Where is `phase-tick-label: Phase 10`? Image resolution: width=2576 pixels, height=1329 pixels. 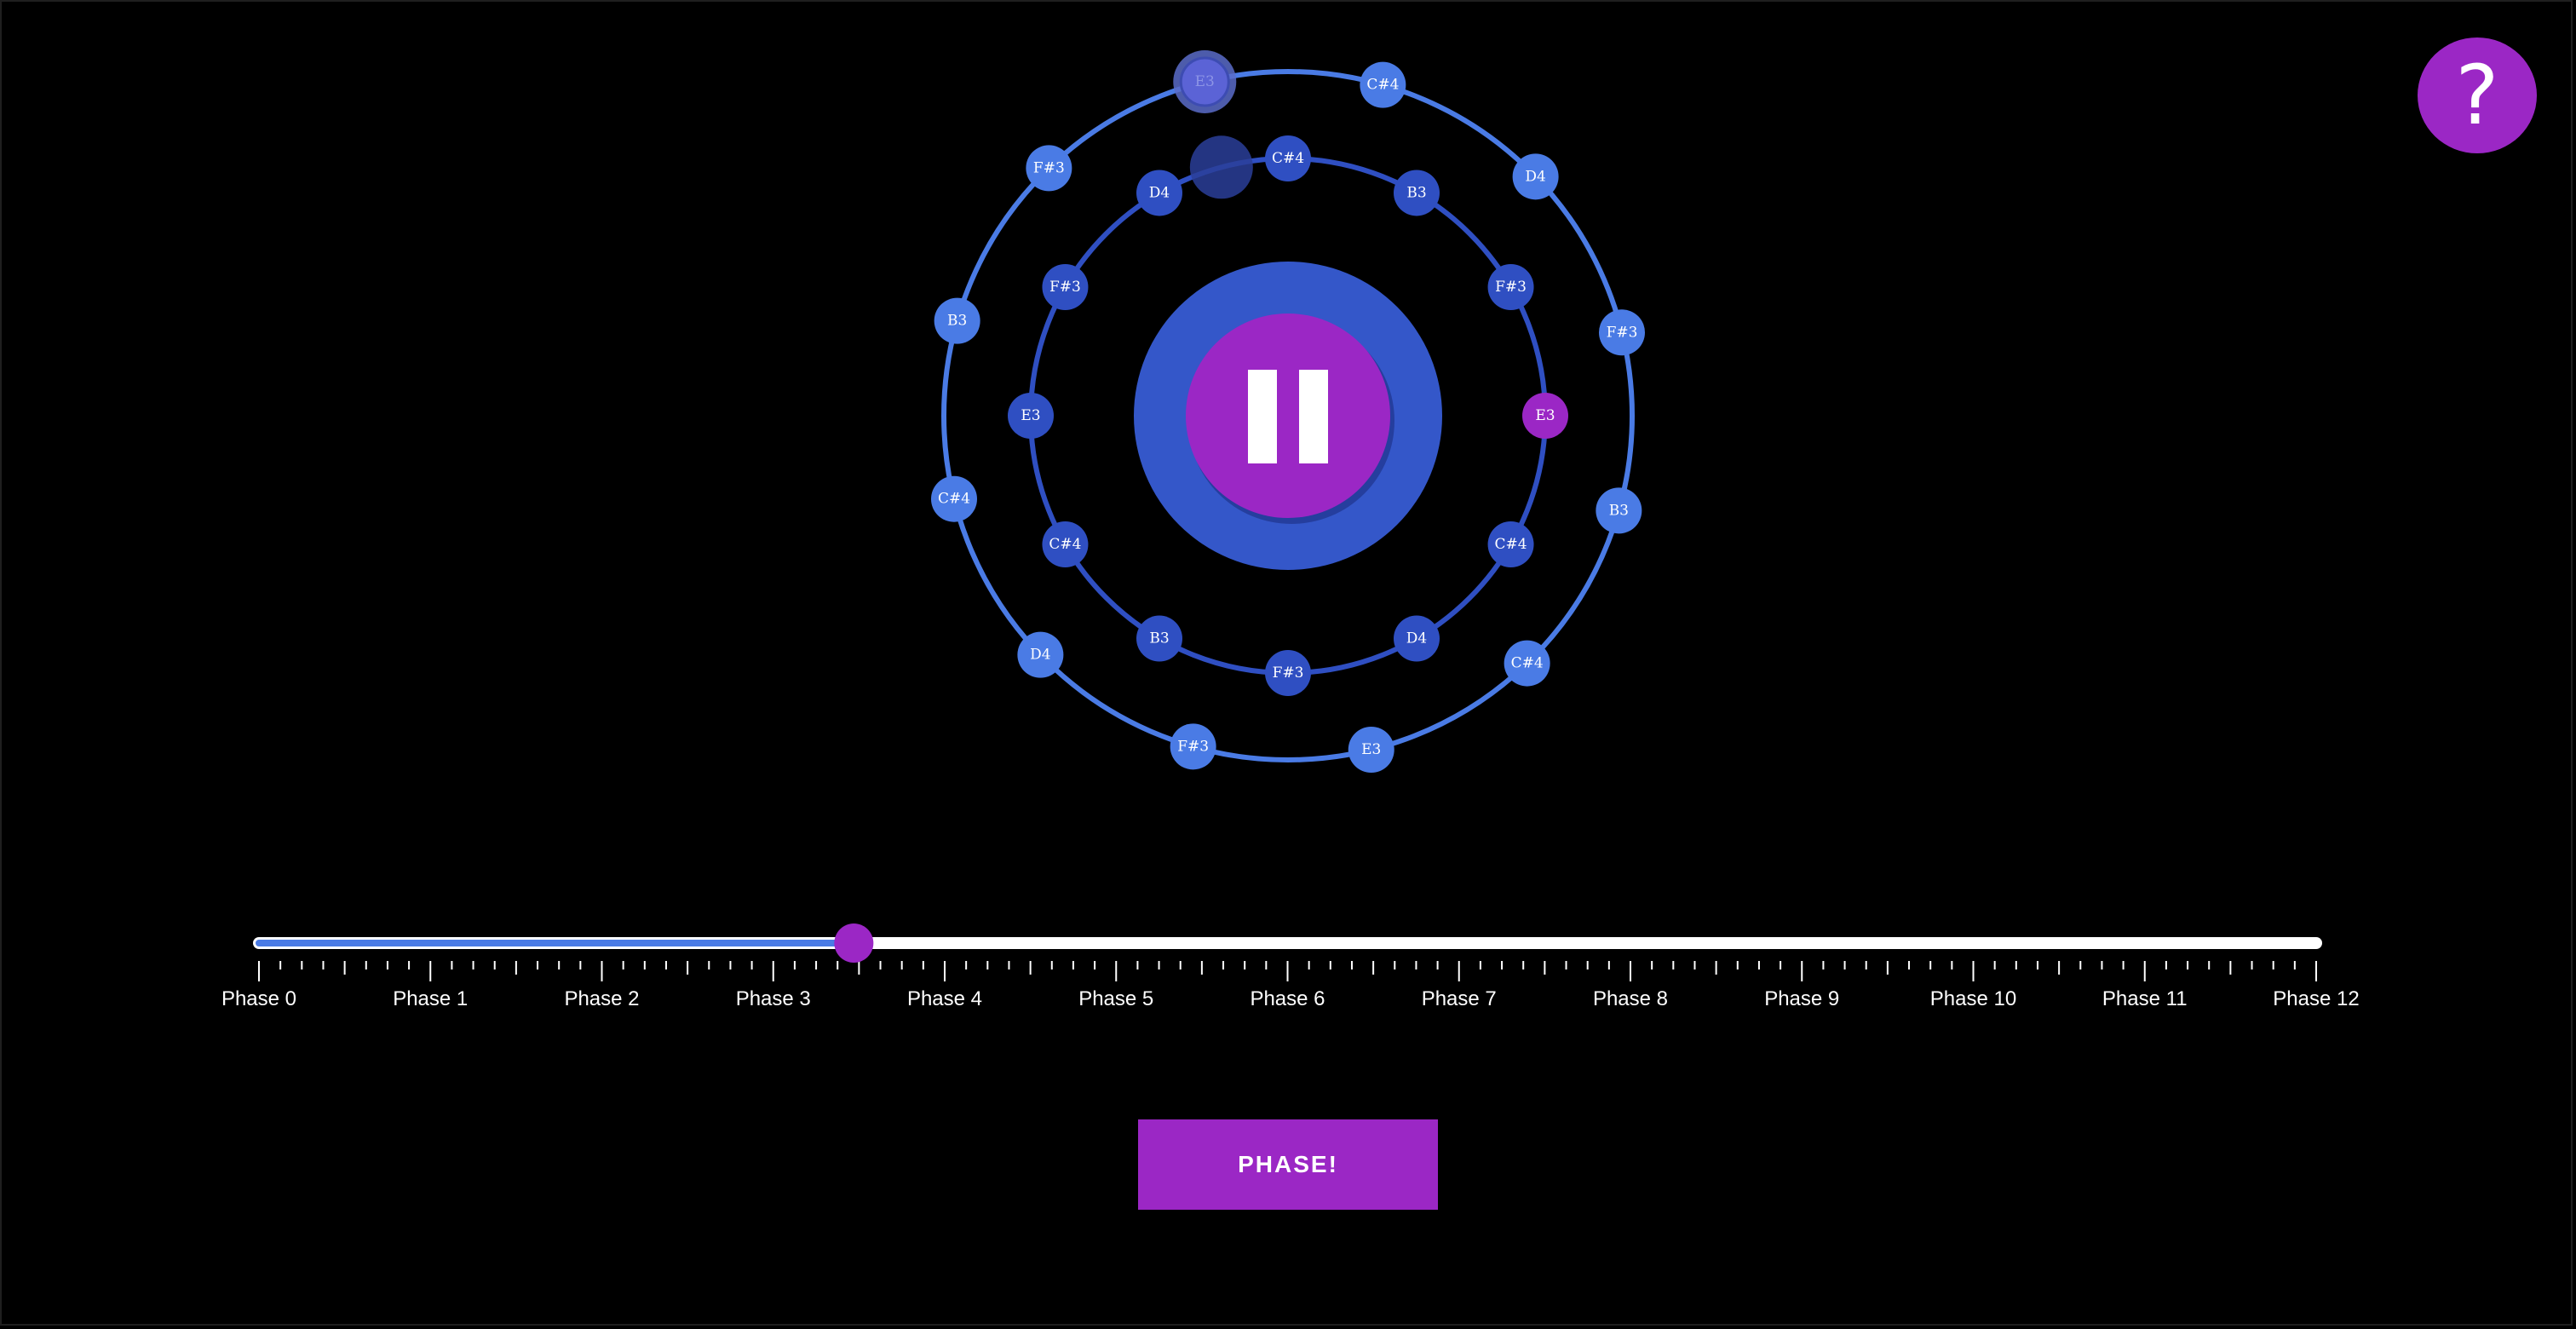 phase-tick-label: Phase 10 is located at coordinates (1973, 999).